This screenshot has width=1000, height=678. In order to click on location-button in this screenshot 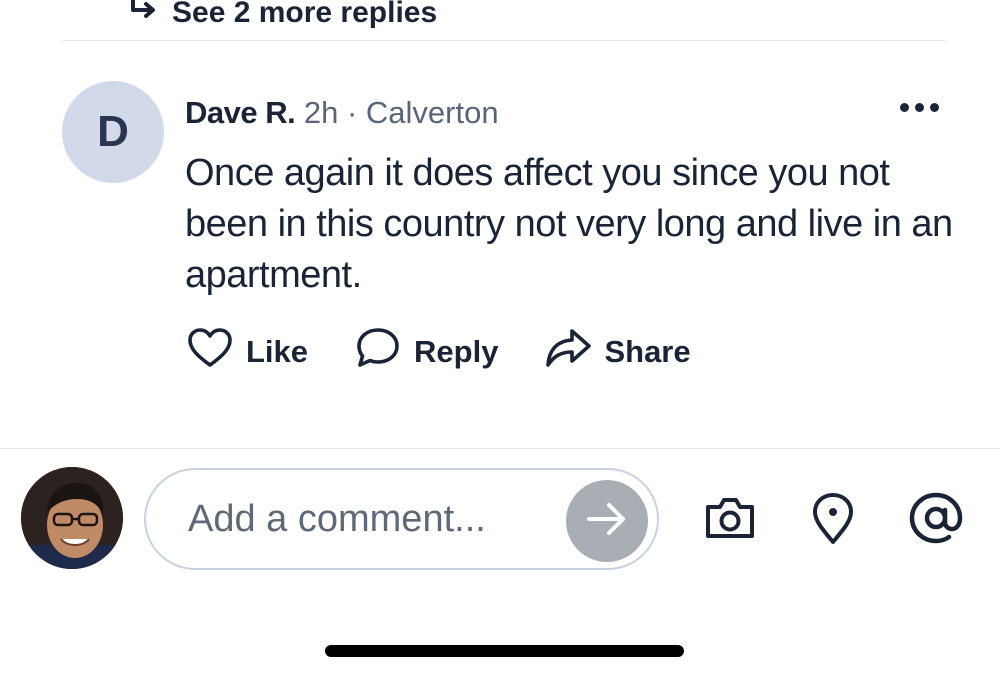, I will do `click(833, 520)`.